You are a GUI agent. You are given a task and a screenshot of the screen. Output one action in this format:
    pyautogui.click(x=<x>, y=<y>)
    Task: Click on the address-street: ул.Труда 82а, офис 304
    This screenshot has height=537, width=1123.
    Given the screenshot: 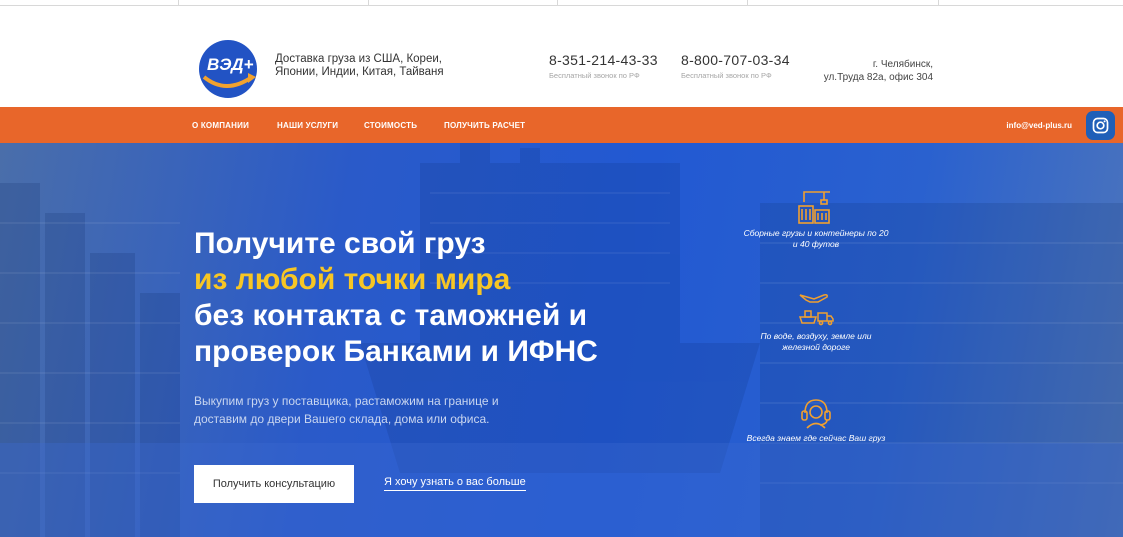 What is the action you would take?
    pyautogui.click(x=878, y=77)
    